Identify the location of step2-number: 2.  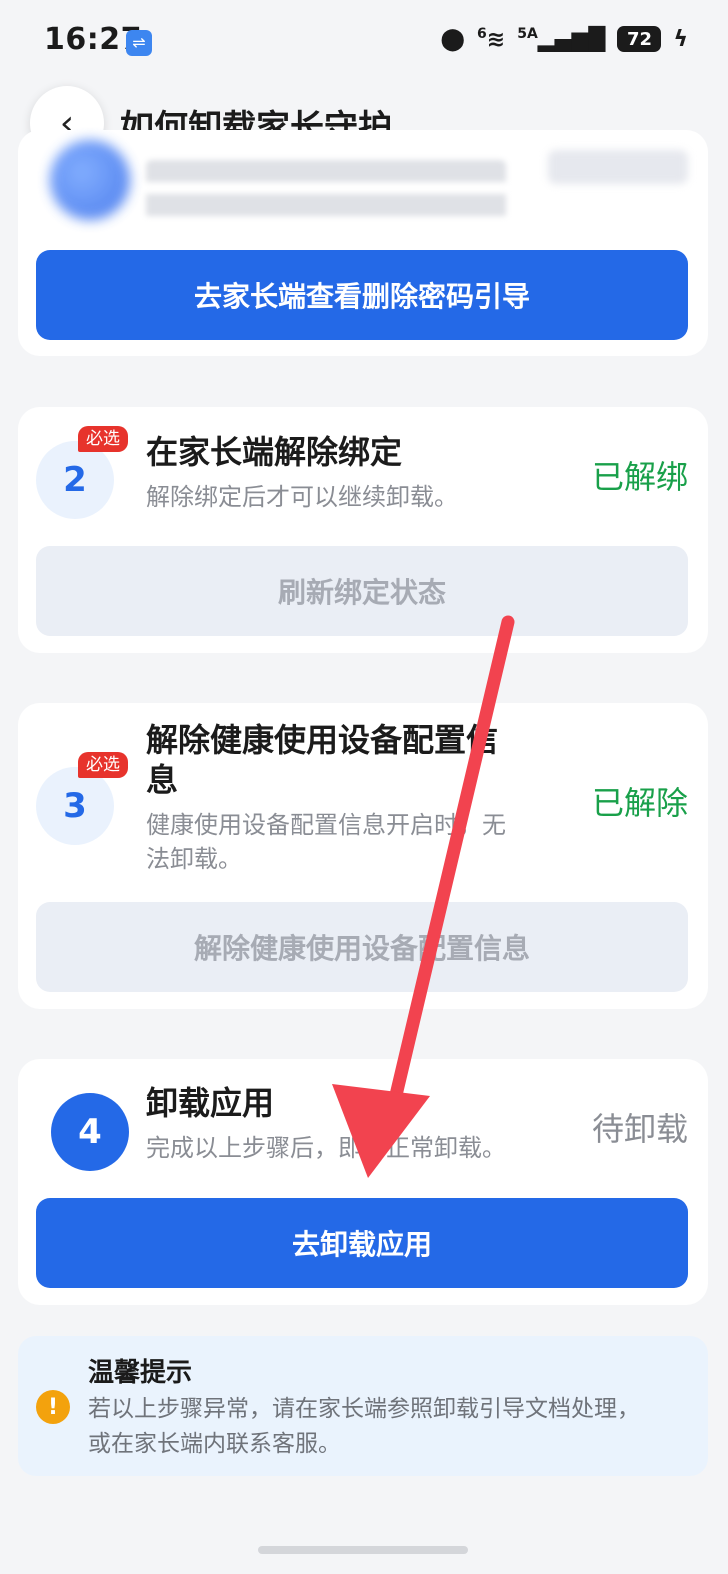
(75, 480).